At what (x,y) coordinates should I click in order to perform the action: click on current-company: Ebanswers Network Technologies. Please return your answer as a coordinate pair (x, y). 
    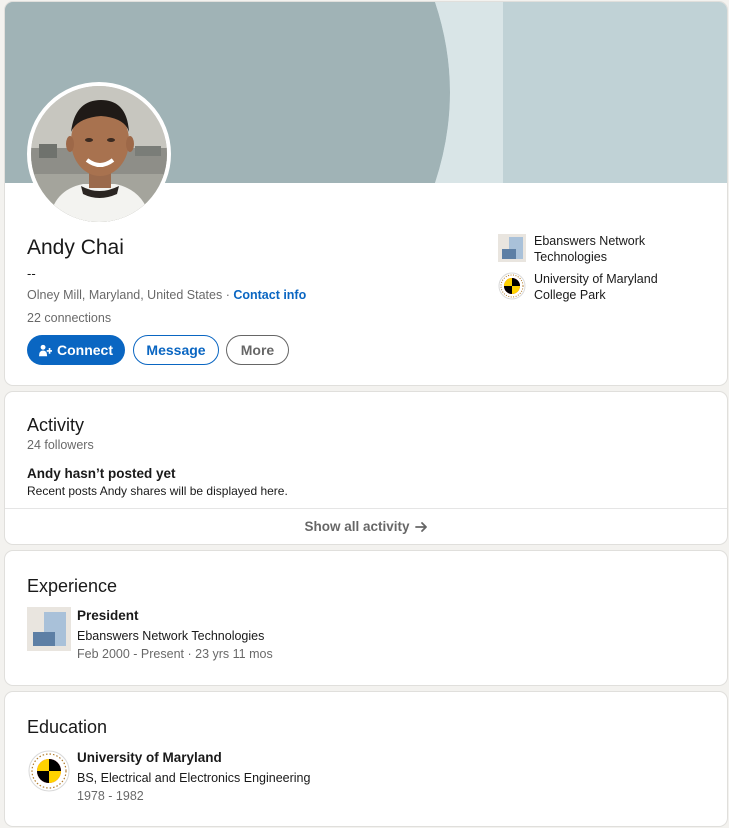
    Looking at the image, I should click on (591, 249).